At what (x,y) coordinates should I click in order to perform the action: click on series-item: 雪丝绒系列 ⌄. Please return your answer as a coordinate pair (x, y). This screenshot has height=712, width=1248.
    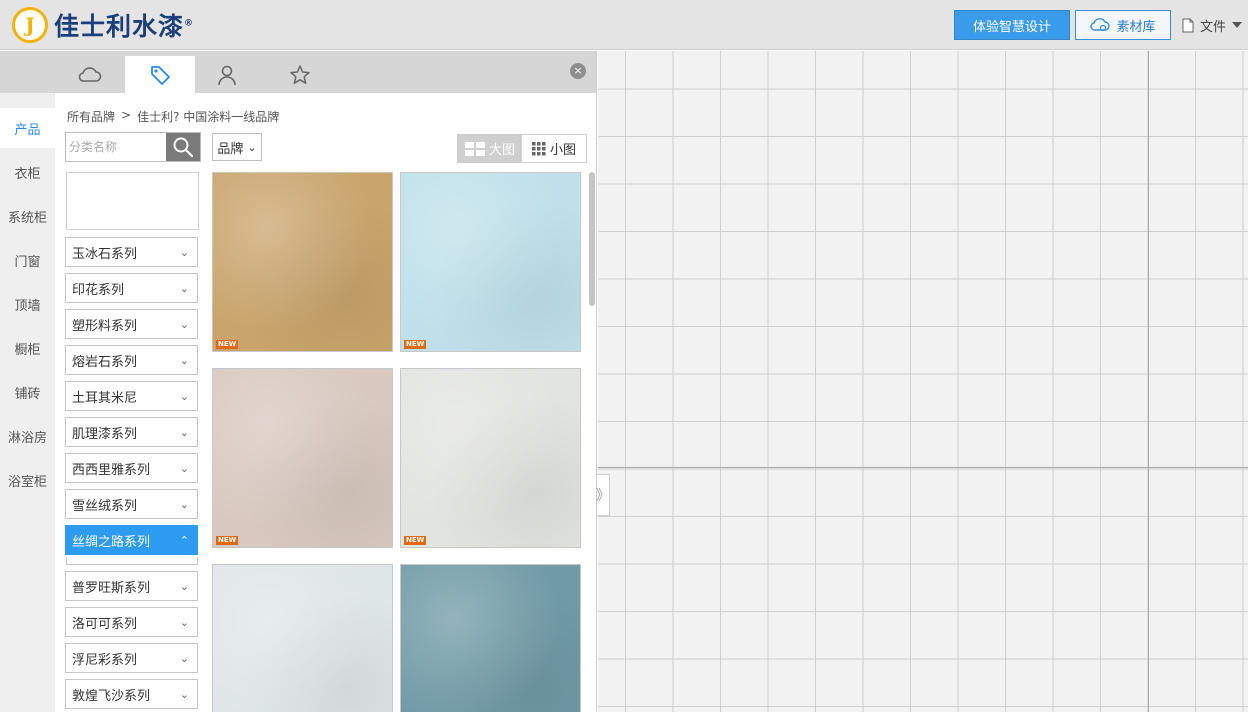
    Looking at the image, I should click on (131, 504).